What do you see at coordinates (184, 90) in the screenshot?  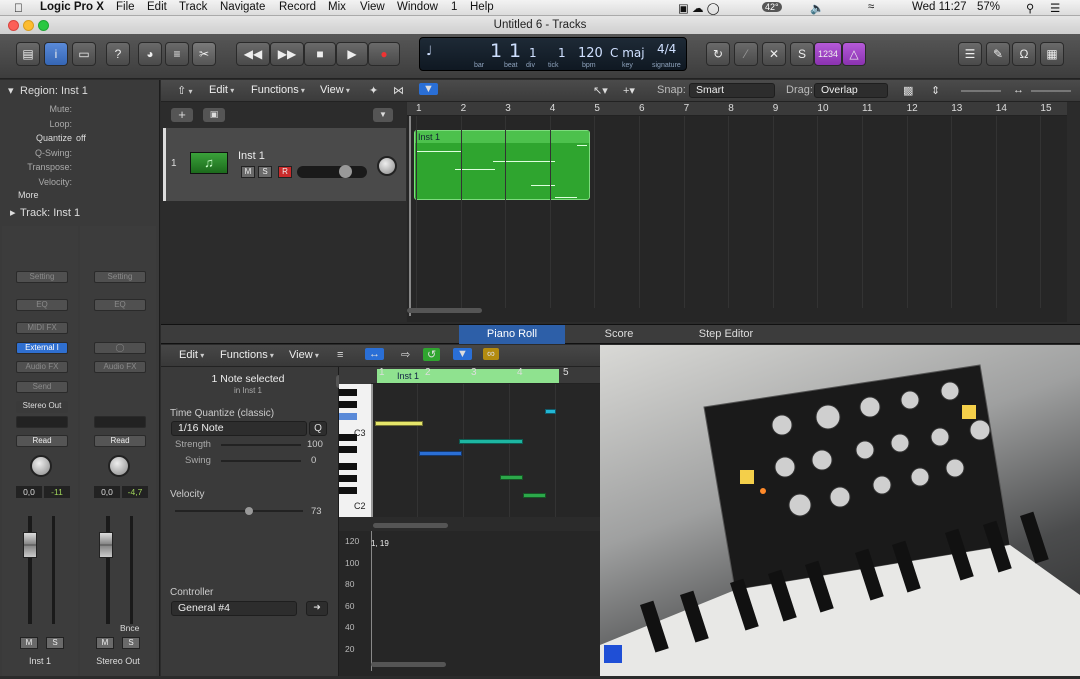 I see `back-icon: ⇧` at bounding box center [184, 90].